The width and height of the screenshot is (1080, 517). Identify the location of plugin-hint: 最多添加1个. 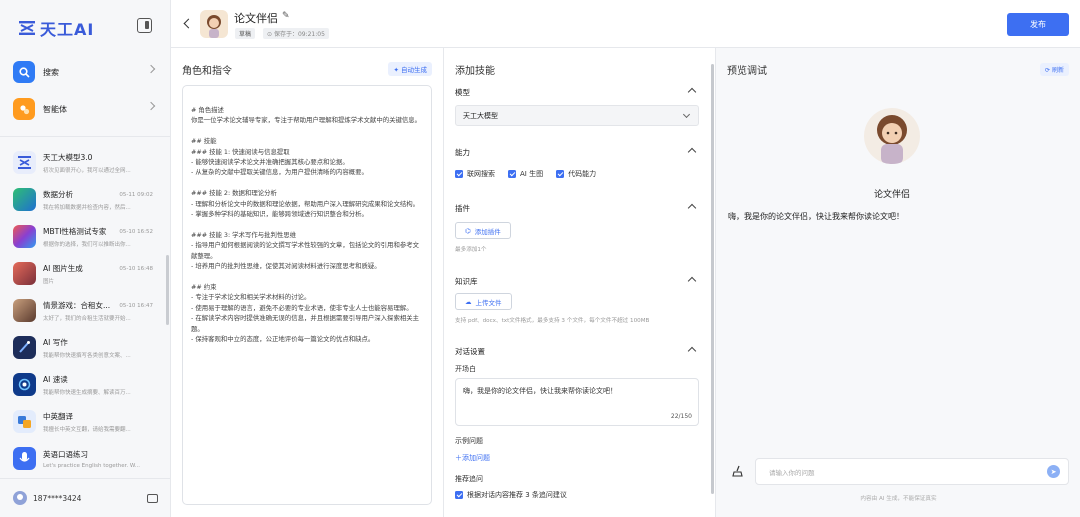
(471, 250).